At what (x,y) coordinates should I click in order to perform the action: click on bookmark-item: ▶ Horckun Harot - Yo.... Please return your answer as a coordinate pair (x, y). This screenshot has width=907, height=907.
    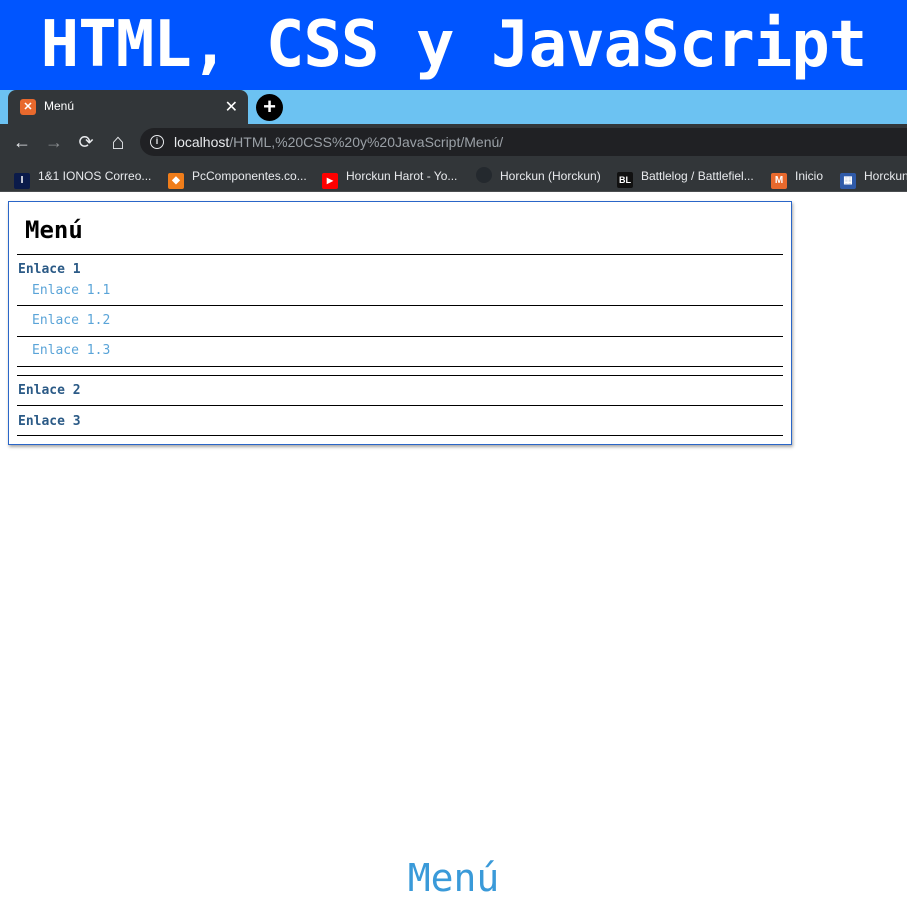
    Looking at the image, I should click on (390, 177).